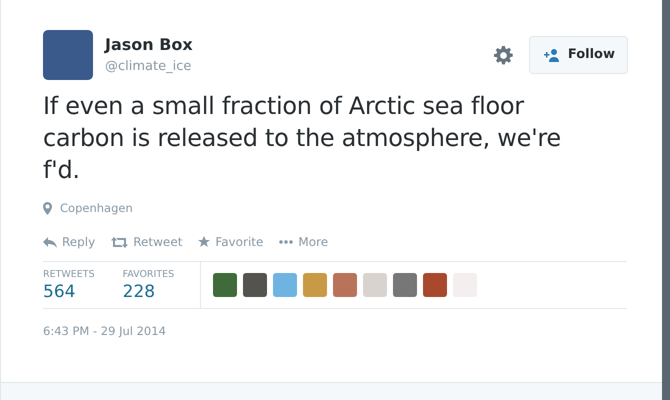 This screenshot has height=400, width=670. Describe the element at coordinates (299, 45) in the screenshot. I see `author-name: Jason Box` at that location.